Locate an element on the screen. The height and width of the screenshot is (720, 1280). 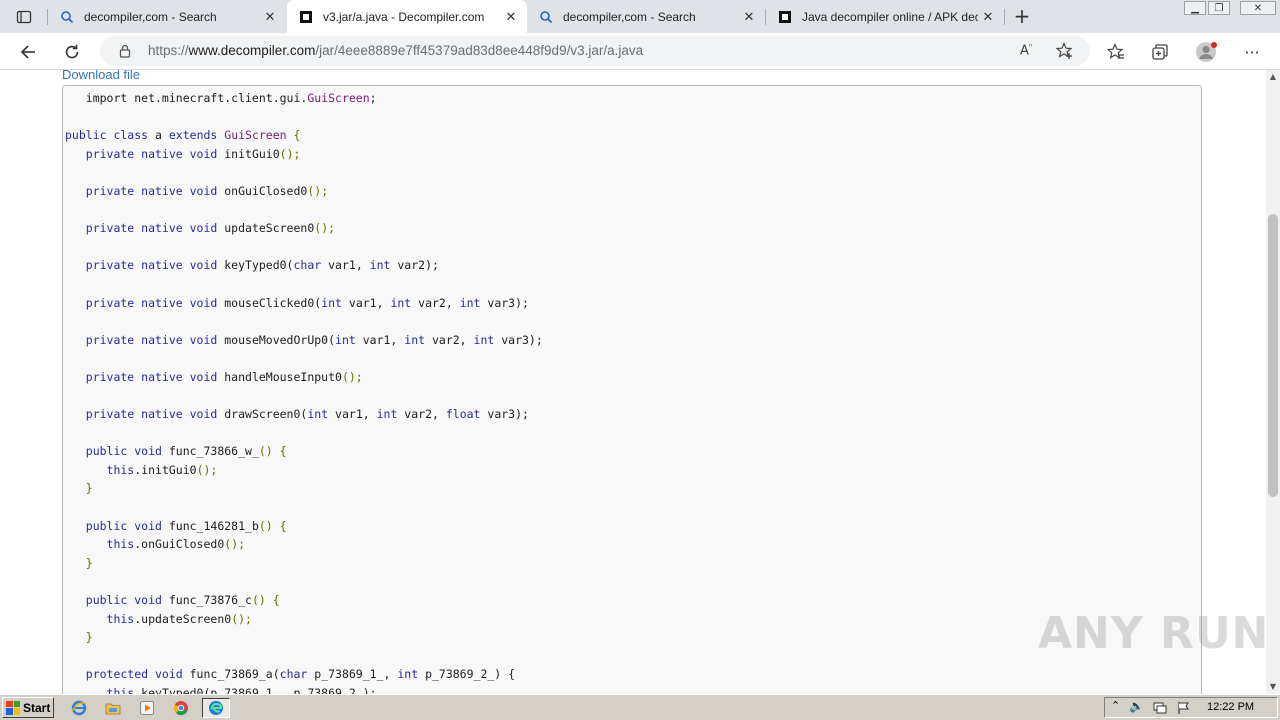
collections-icon is located at coordinates (1160, 52).